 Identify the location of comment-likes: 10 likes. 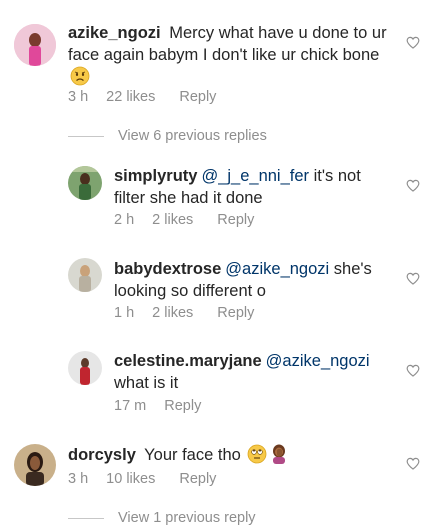
(130, 479).